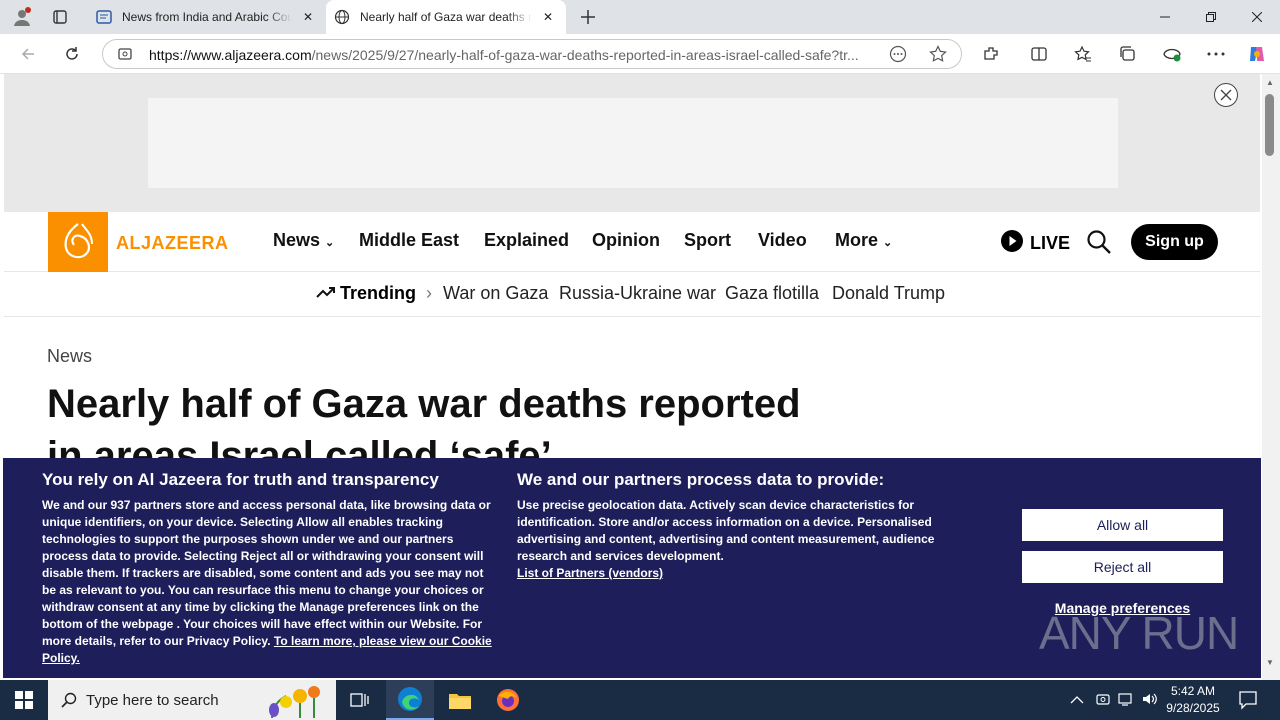 The width and height of the screenshot is (1280, 720). Describe the element at coordinates (125, 56) in the screenshot. I see `site-info-icon` at that location.